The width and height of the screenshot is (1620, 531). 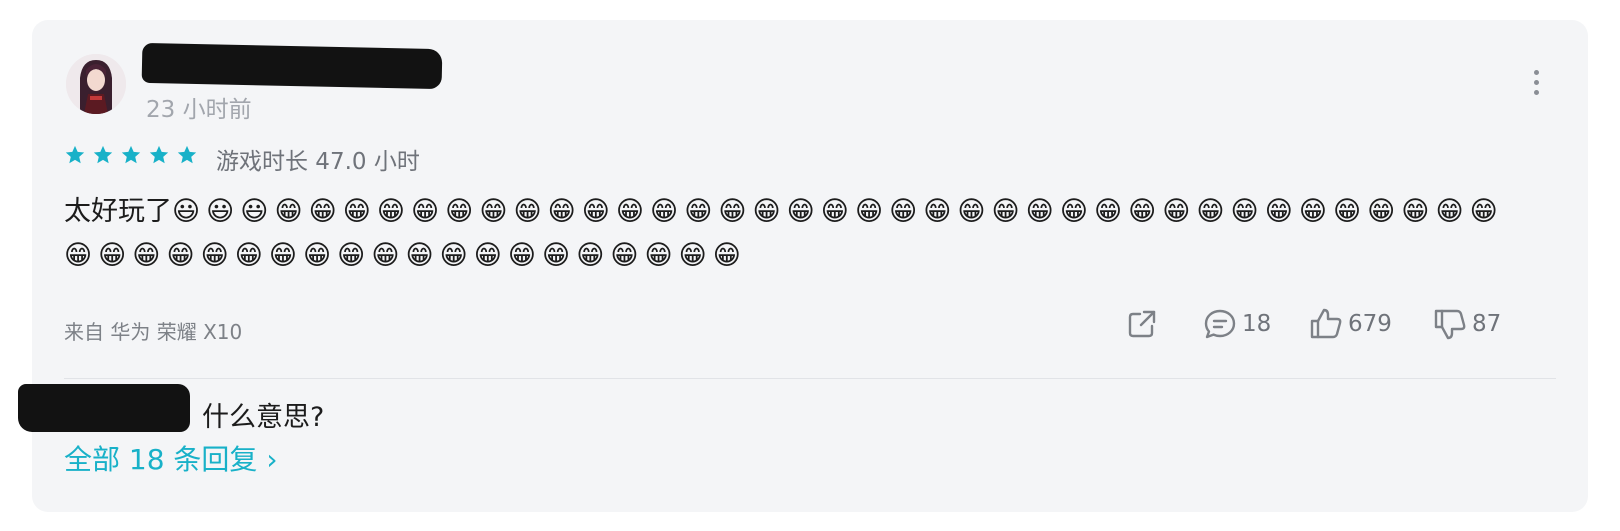 I want to click on comment-button: 18, so click(x=1236, y=324).